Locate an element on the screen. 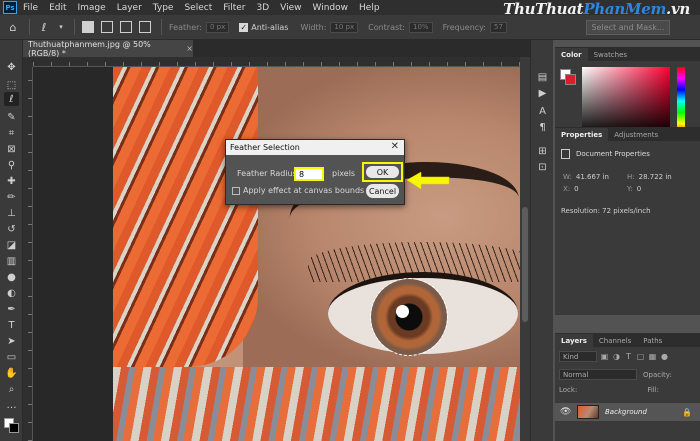 This screenshot has height=441, width=700. close-icon: × is located at coordinates (189, 48).